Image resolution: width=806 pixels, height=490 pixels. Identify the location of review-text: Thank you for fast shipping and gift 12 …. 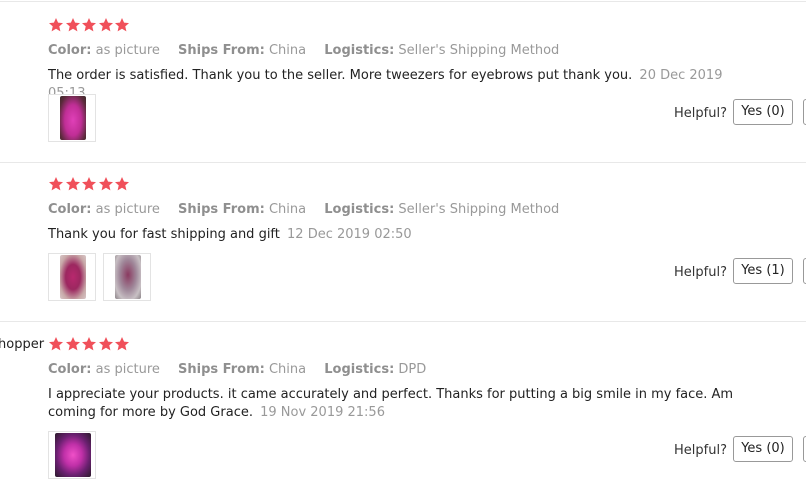
(405, 235).